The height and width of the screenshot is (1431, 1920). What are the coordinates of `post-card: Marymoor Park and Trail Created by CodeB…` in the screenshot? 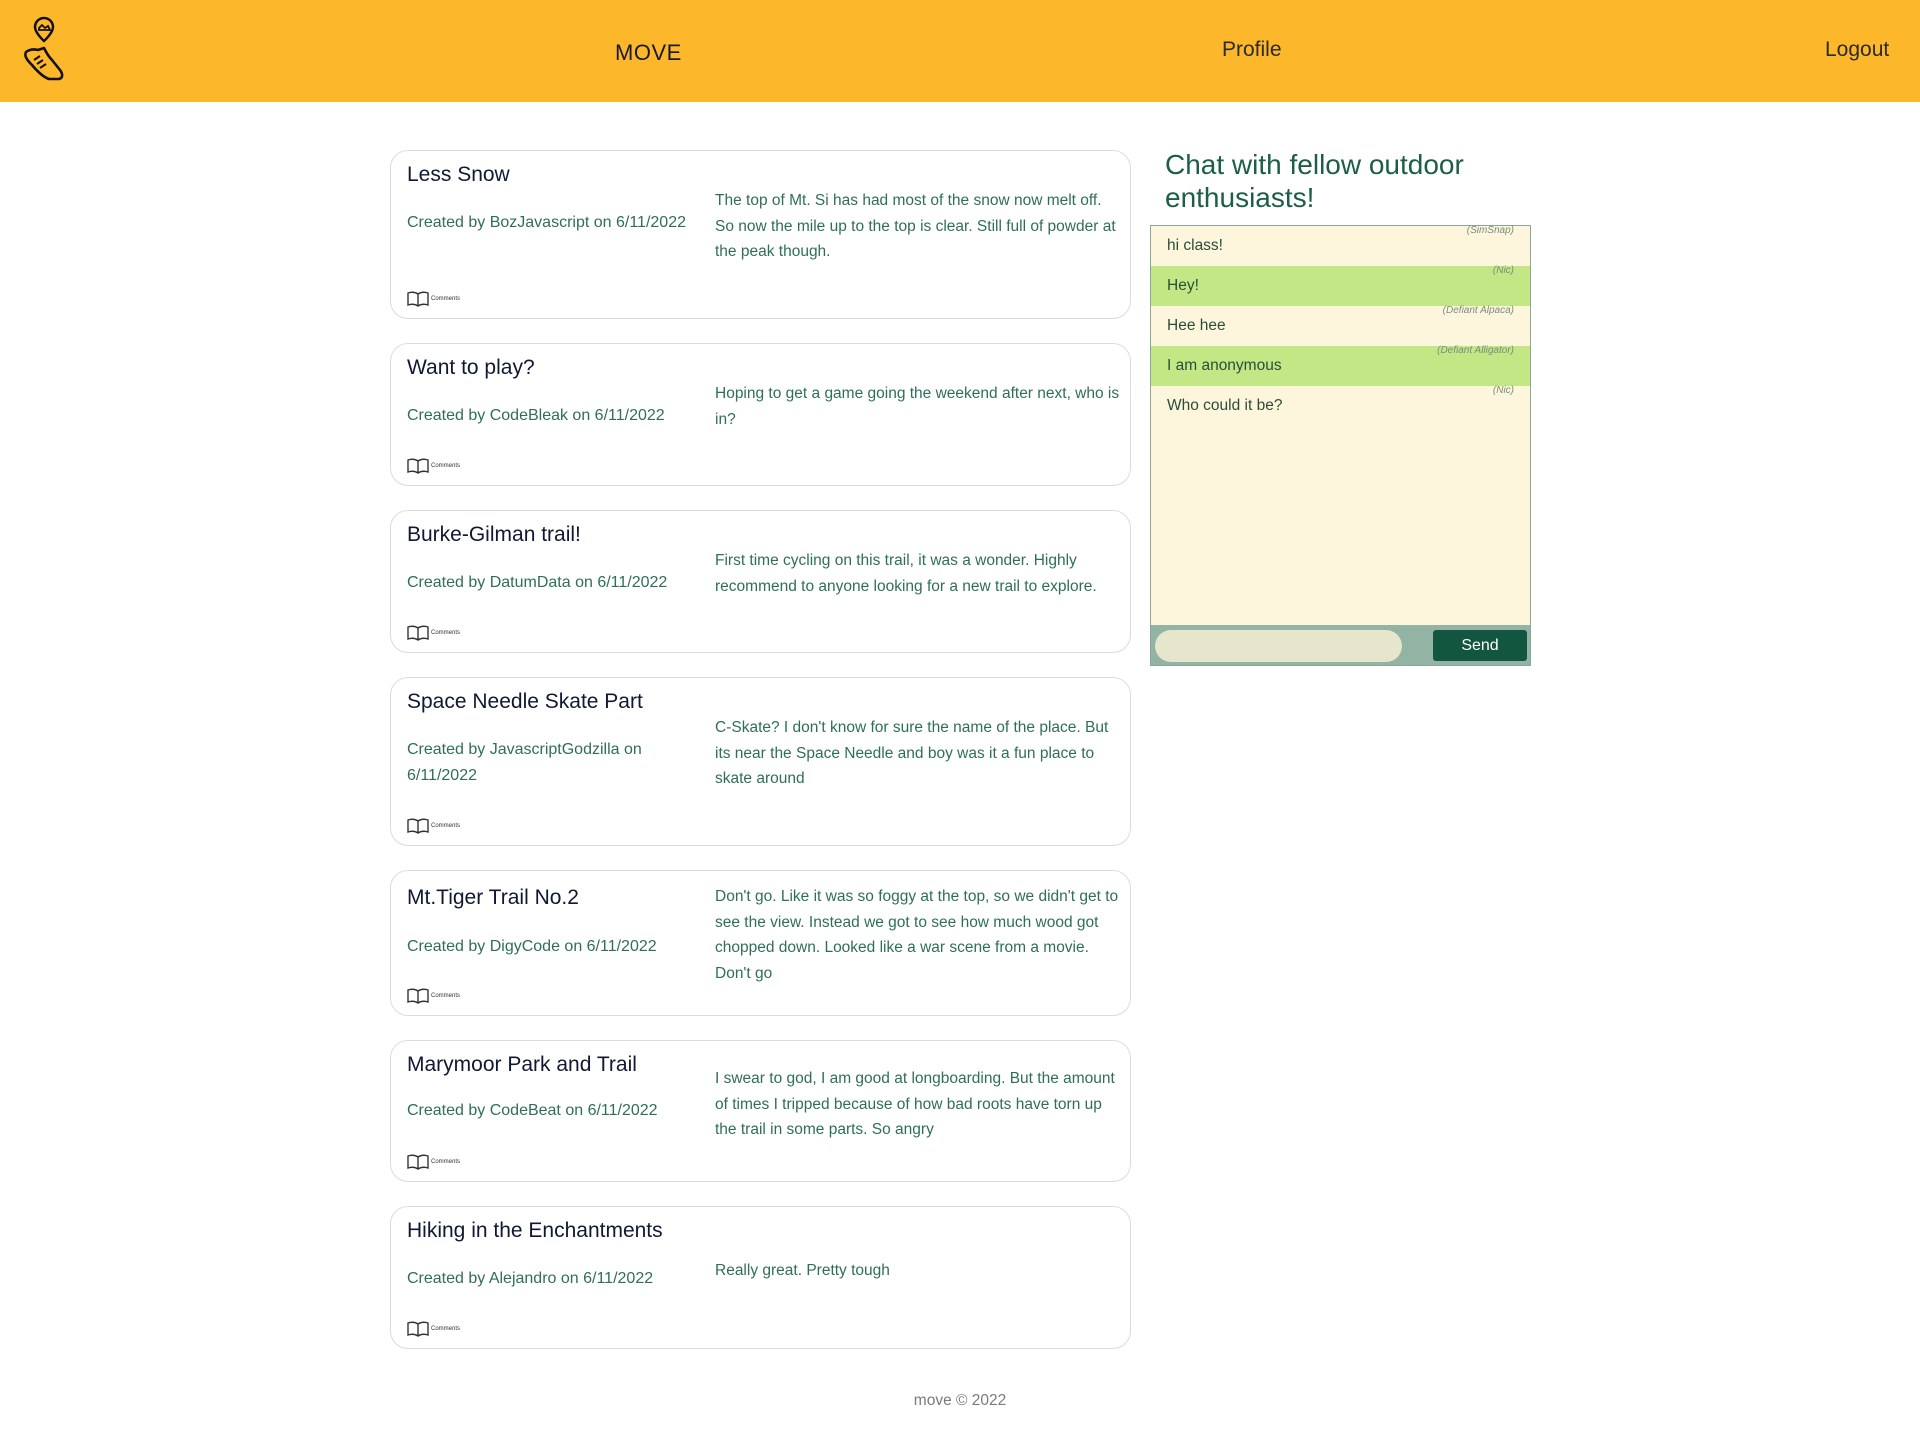 It's located at (760, 1111).